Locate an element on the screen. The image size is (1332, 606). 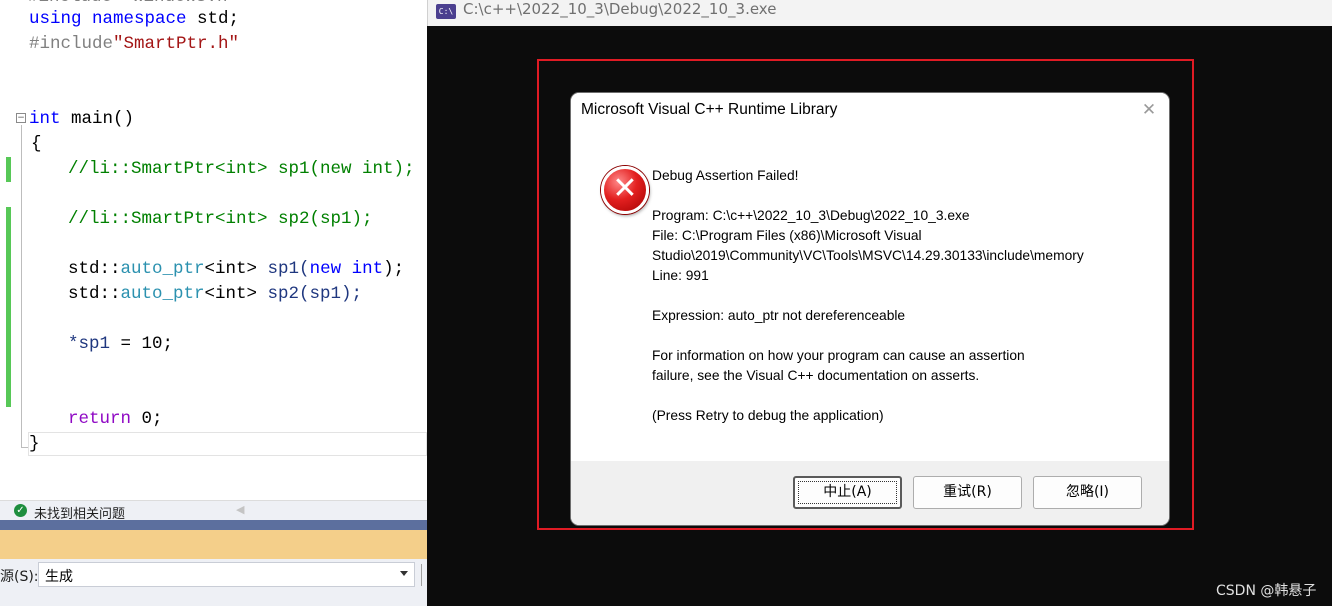
code-line-close-brace: } is located at coordinates (34, 444).